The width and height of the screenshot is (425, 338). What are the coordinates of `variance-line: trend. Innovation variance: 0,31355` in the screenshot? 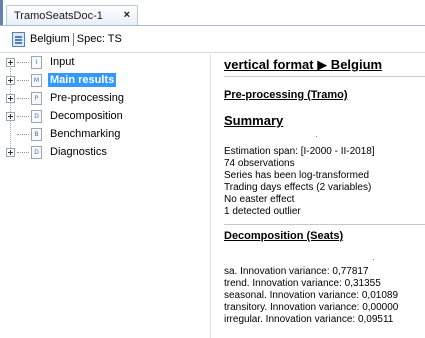 It's located at (302, 283).